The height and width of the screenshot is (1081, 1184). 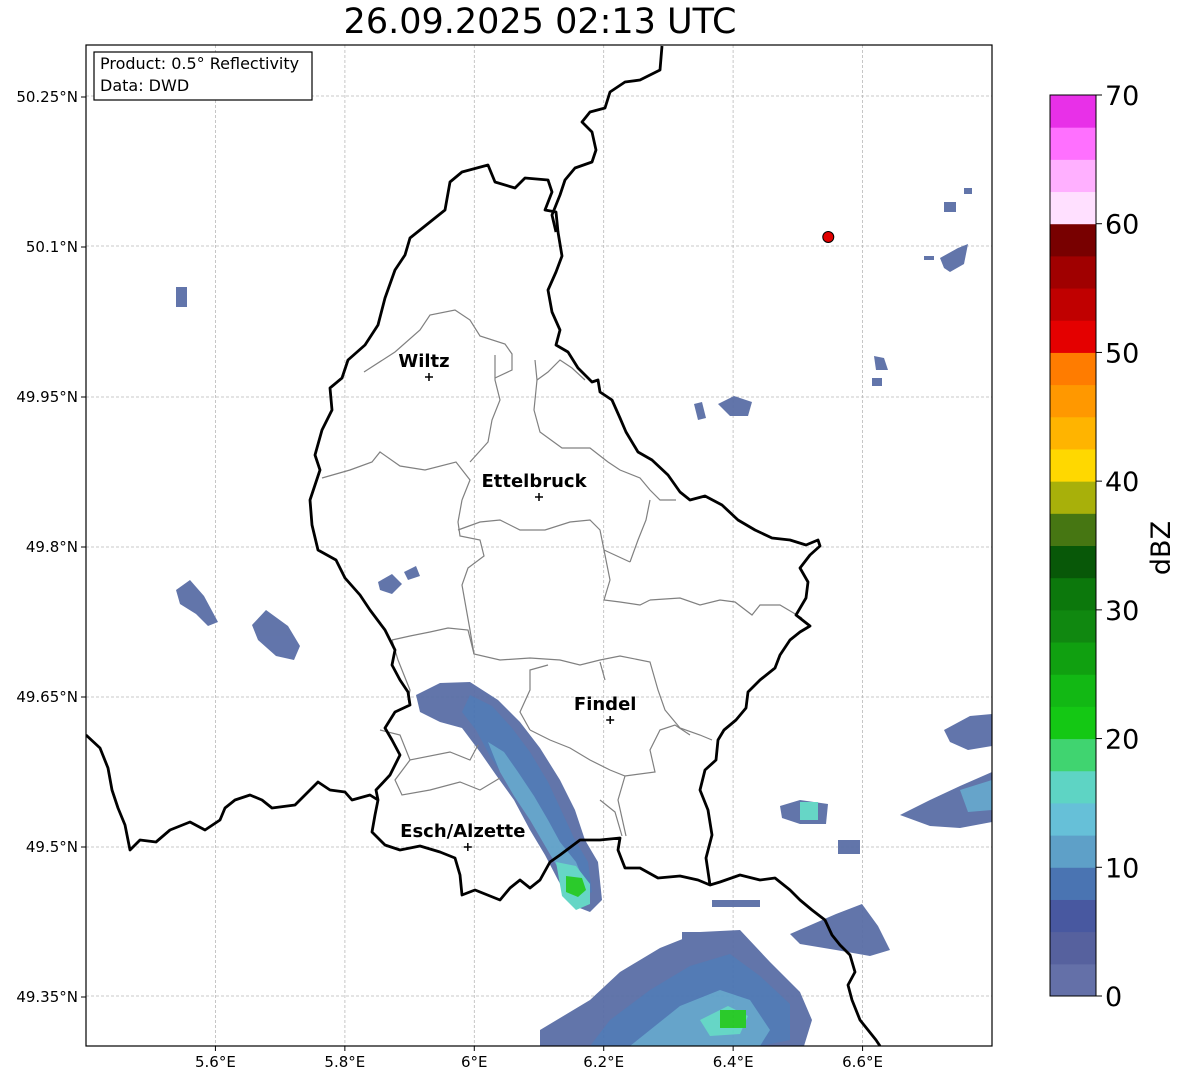 I want to click on y-tick-label: 49.65°N, so click(x=47, y=697).